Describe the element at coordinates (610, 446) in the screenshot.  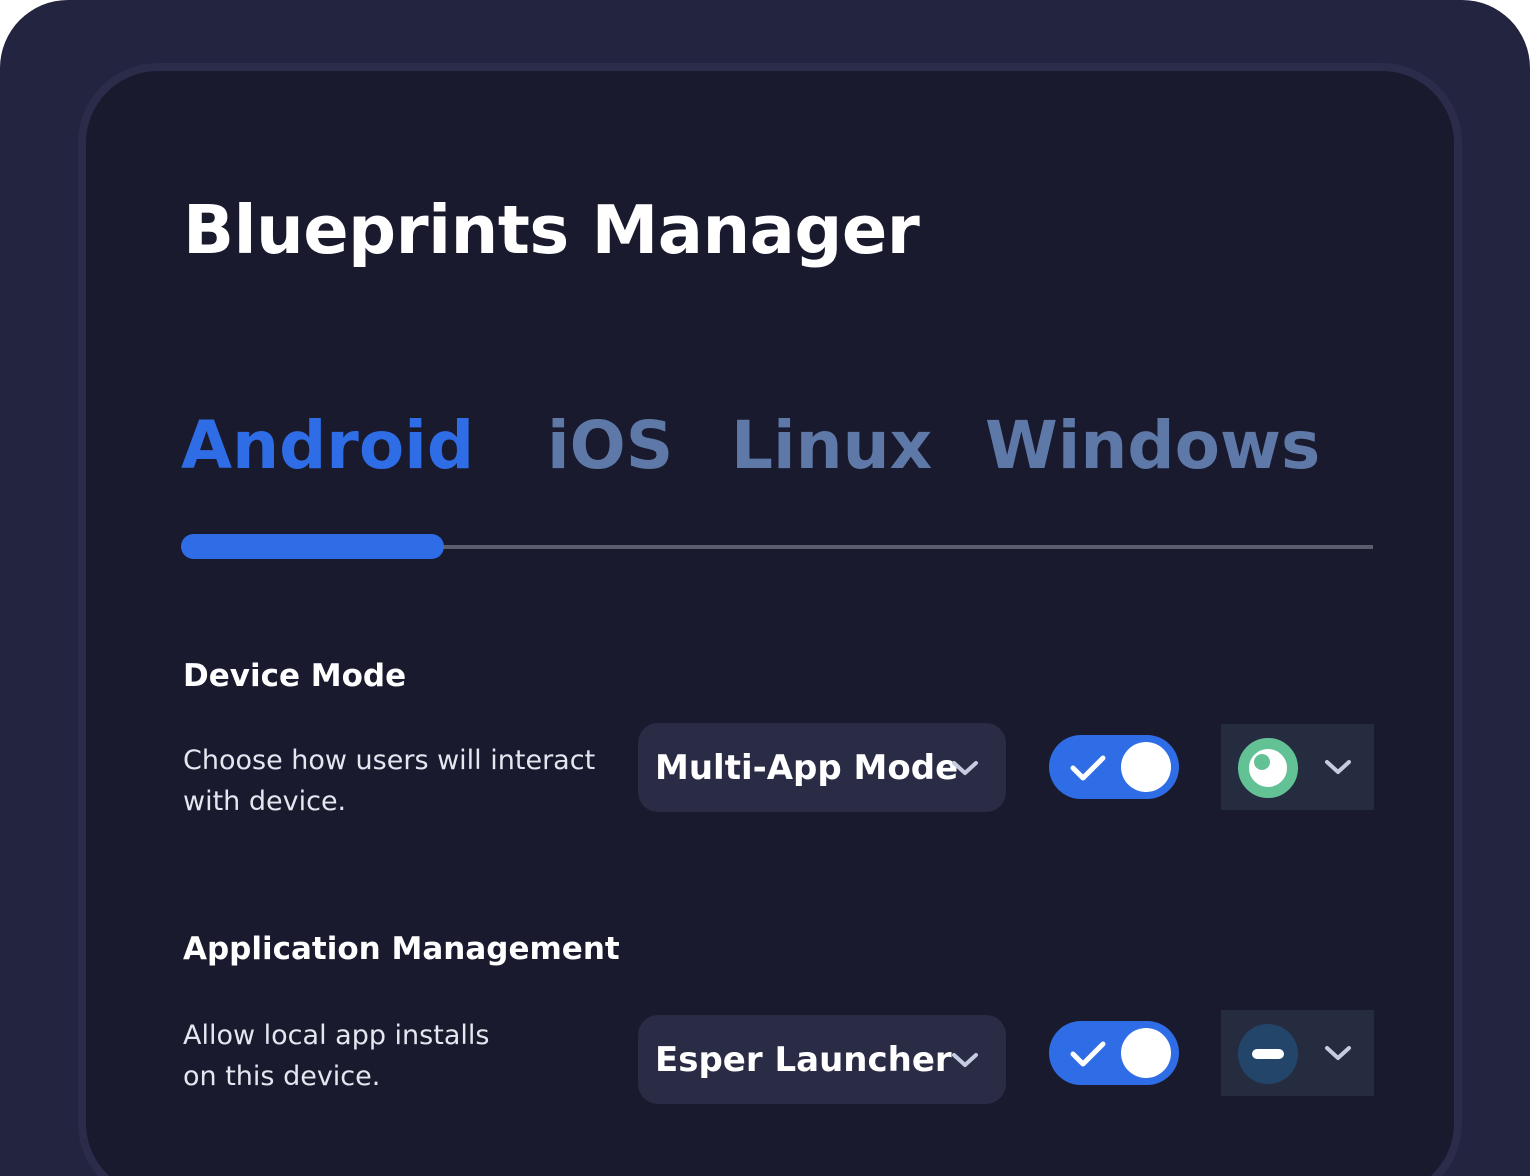
I see `tab-ios: iOS` at that location.